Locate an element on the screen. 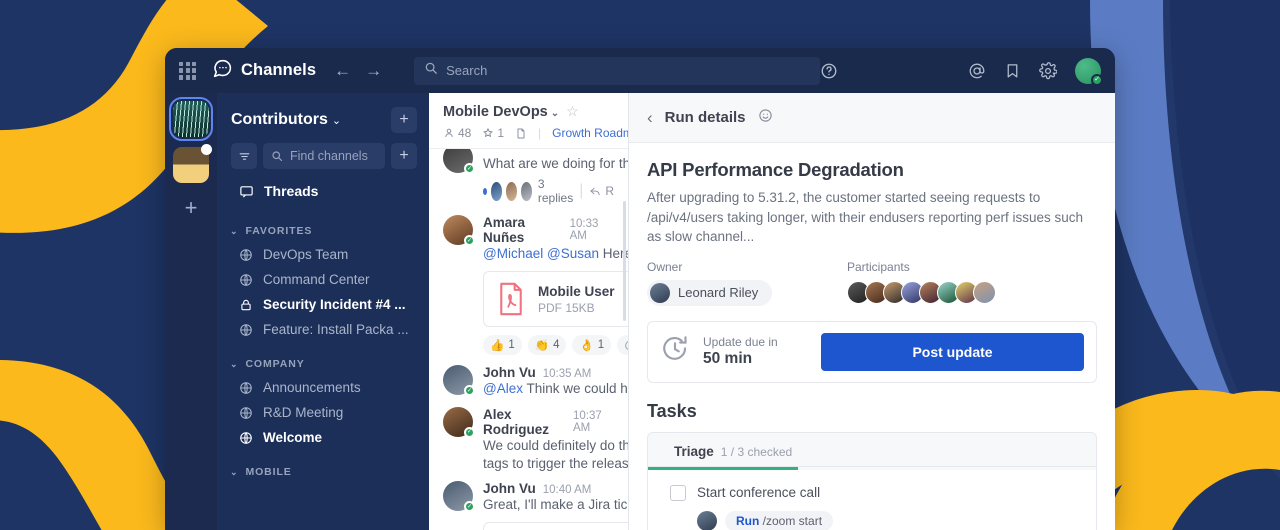 Image resolution: width=1280 pixels, height=530 pixels. reaction-count: 1 is located at coordinates (601, 345).